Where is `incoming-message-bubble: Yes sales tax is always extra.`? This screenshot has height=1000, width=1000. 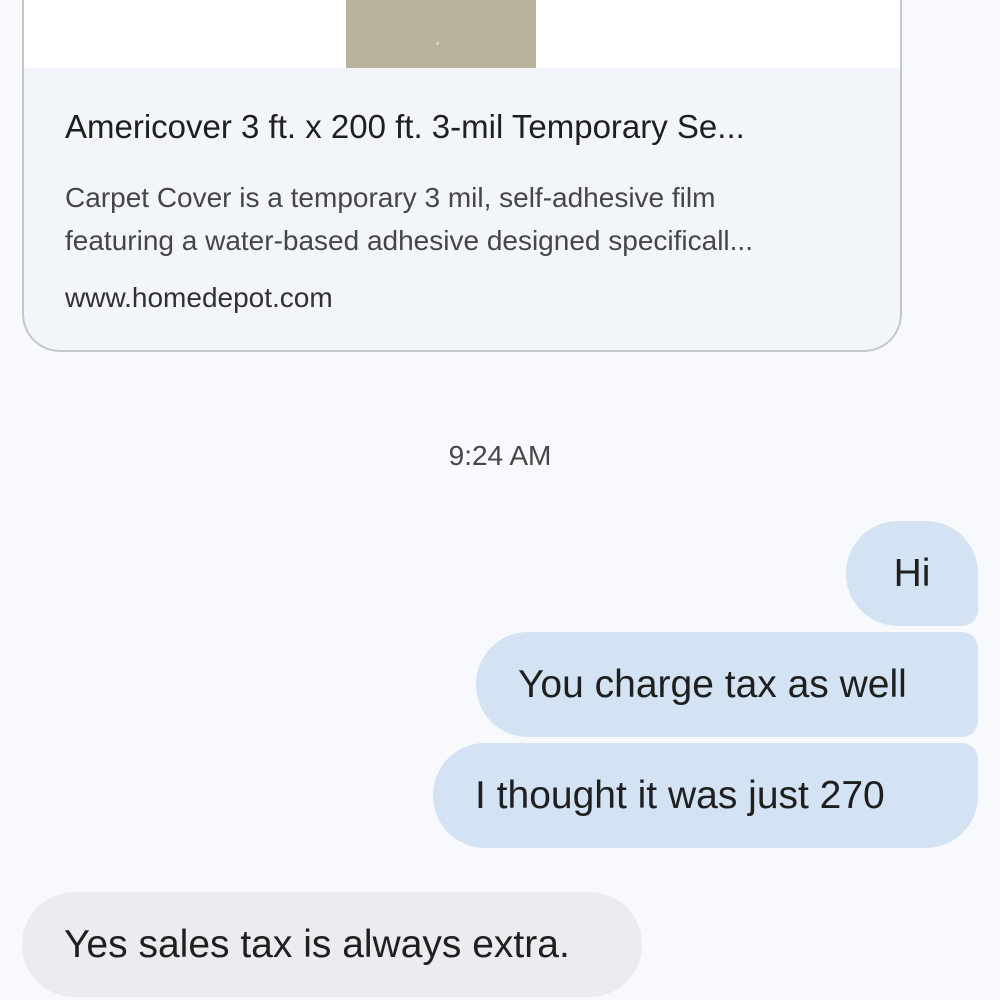
incoming-message-bubble: Yes sales tax is always extra. is located at coordinates (332, 944).